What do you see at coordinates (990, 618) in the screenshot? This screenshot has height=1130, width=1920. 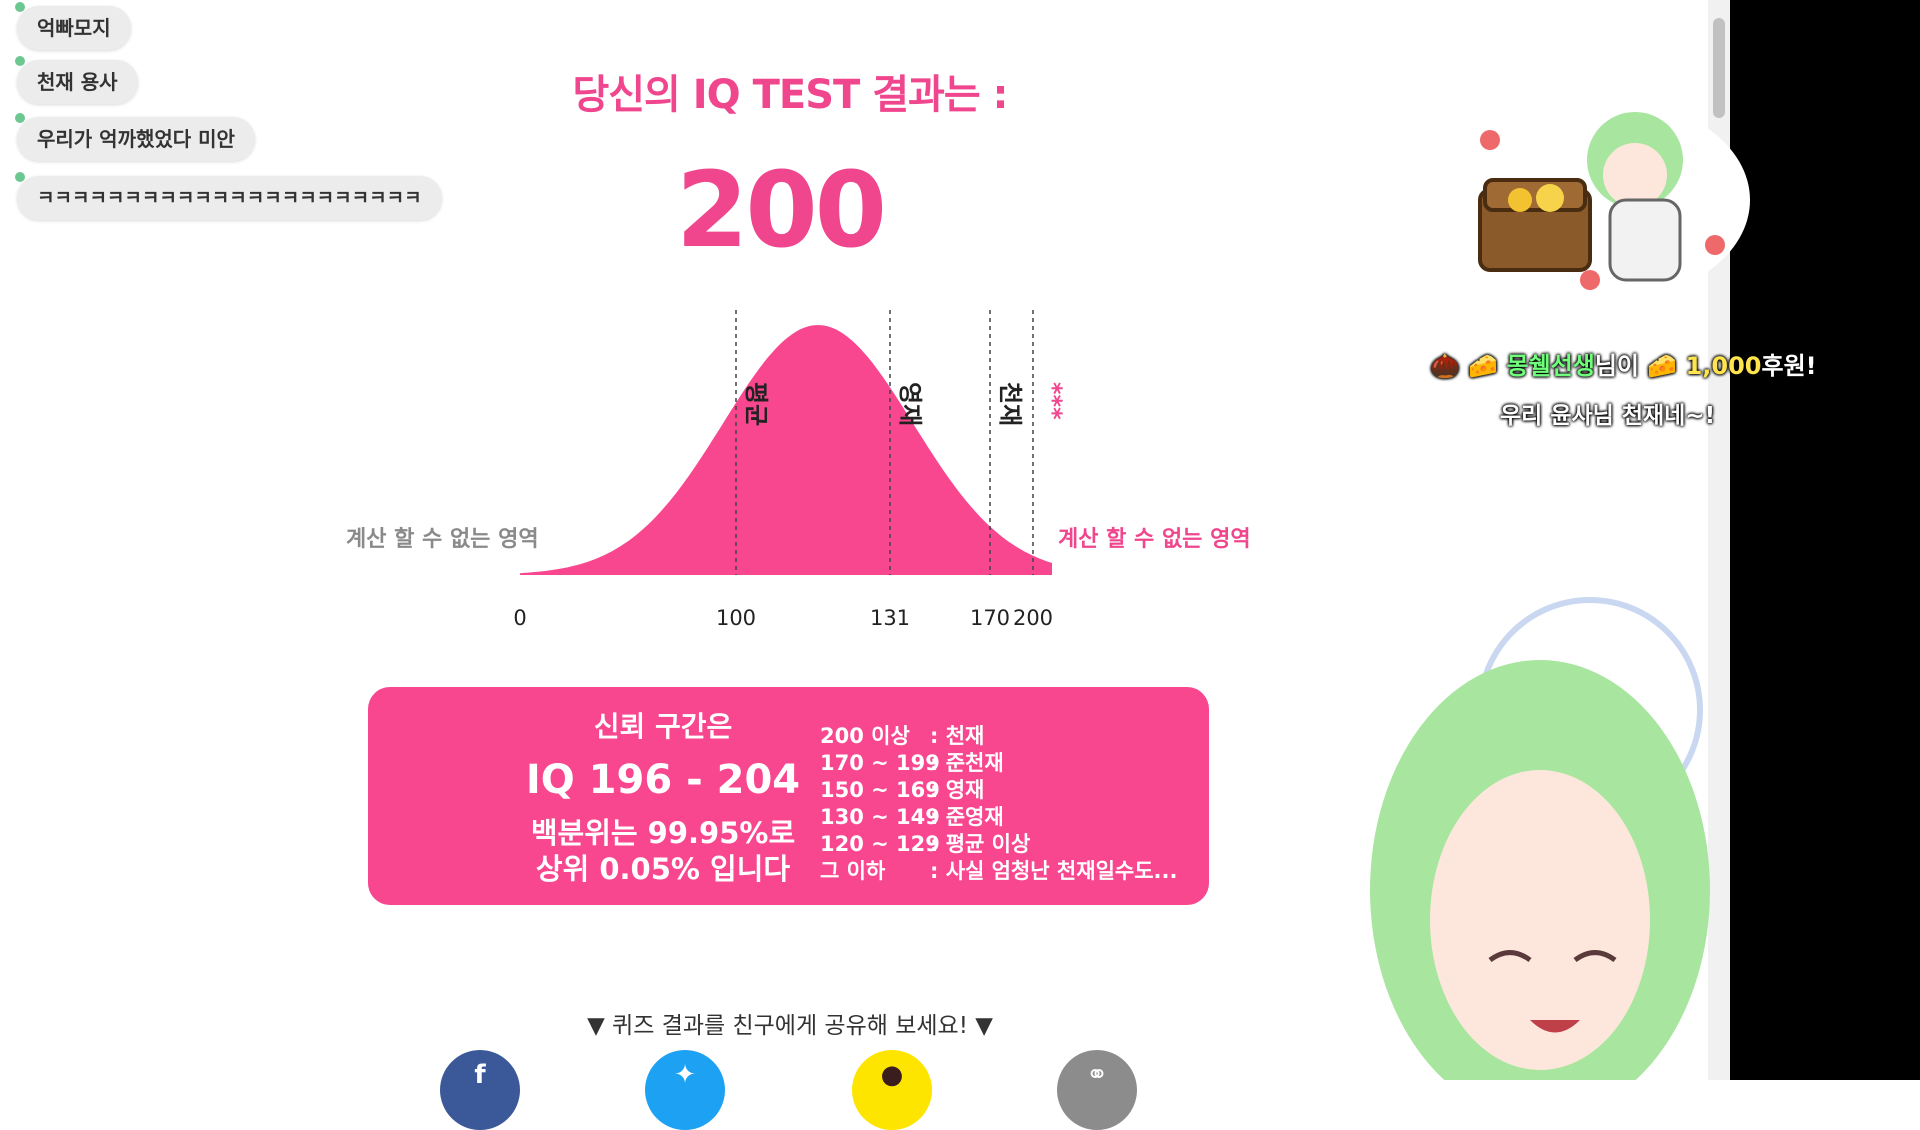 I see `x-tick-label: 170` at bounding box center [990, 618].